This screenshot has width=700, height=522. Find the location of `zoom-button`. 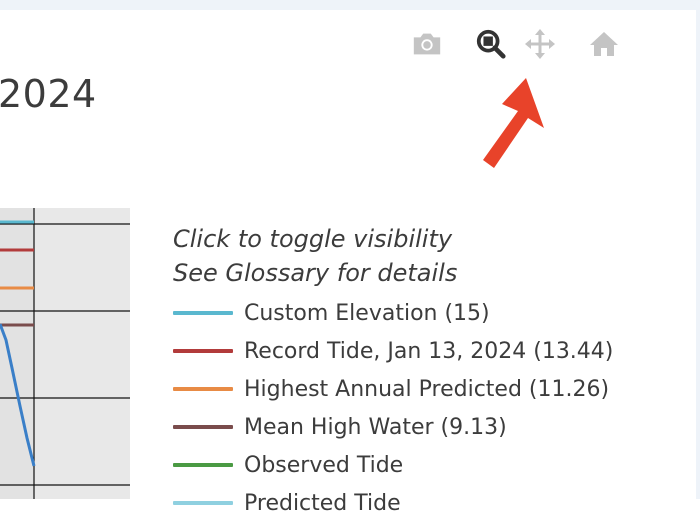

zoom-button is located at coordinates (491, 44).